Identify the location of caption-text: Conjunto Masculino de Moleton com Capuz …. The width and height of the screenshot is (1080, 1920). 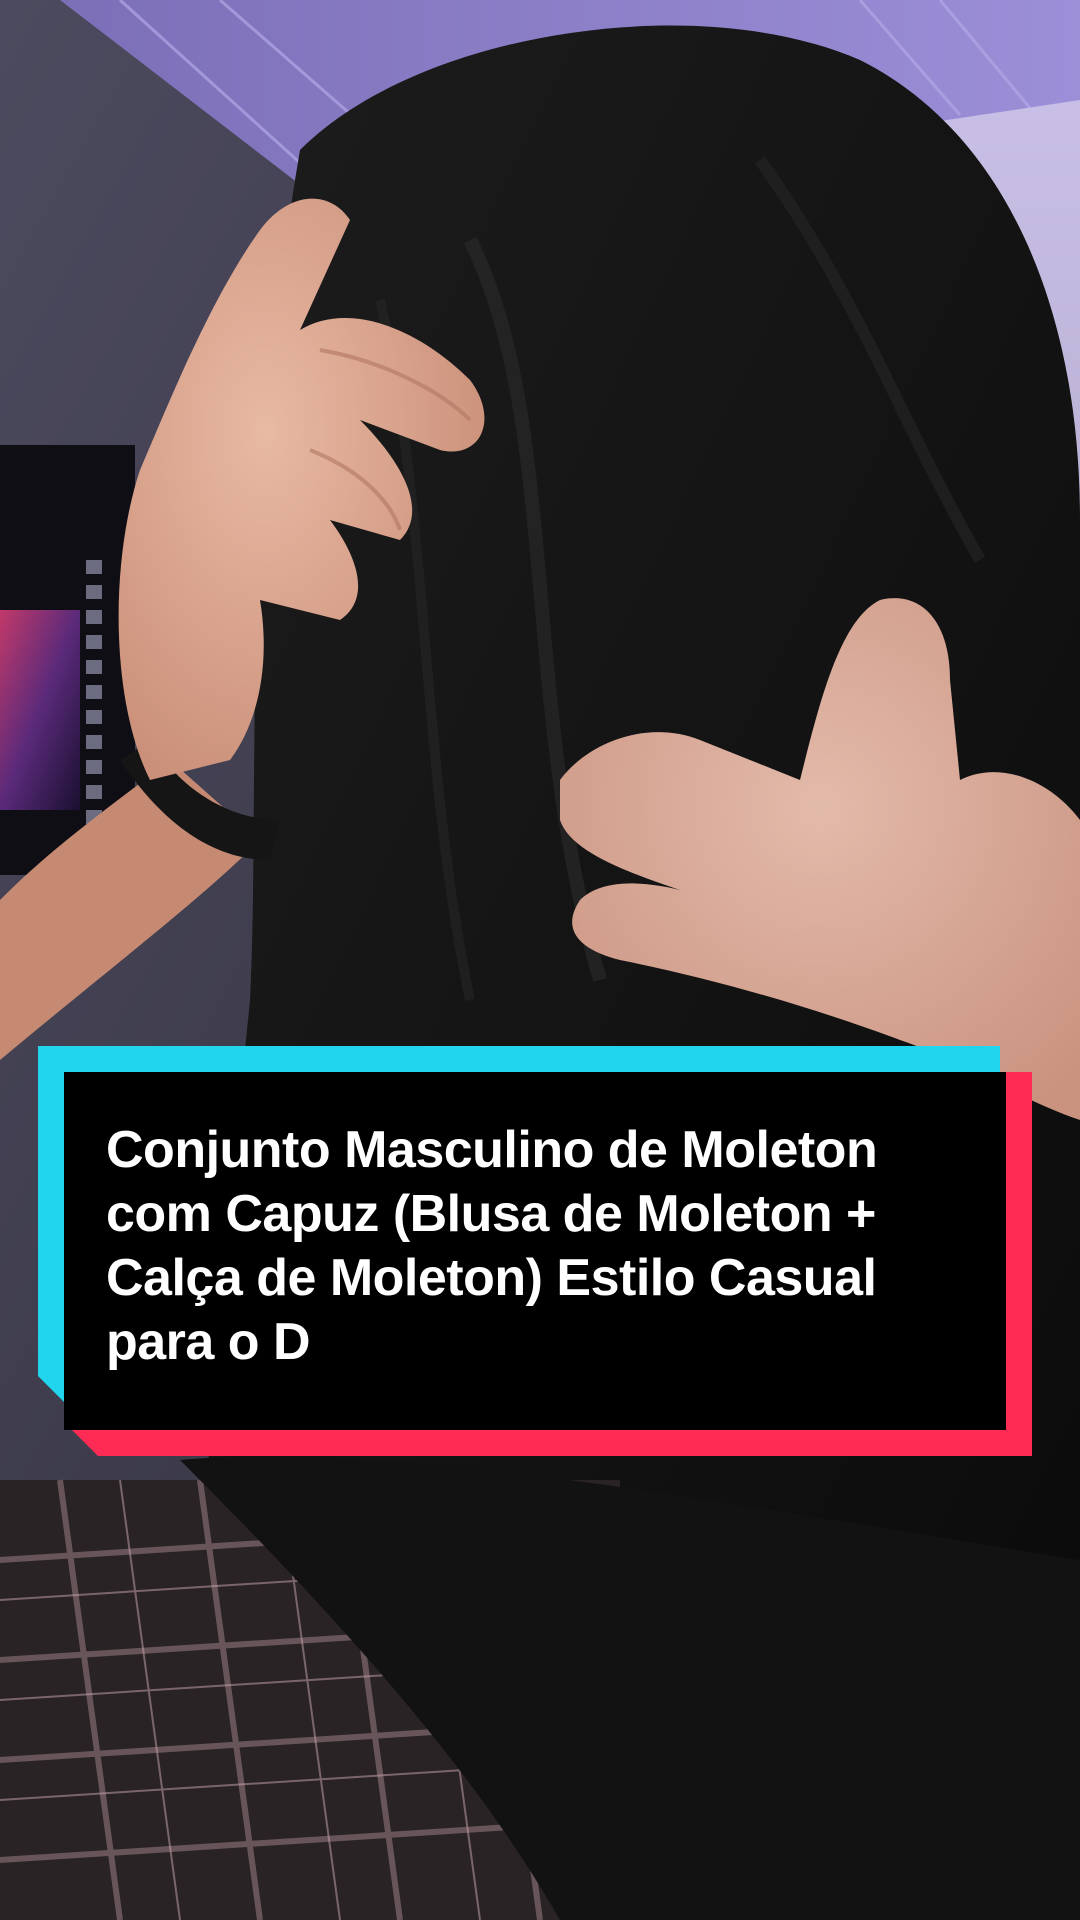
(492, 1246).